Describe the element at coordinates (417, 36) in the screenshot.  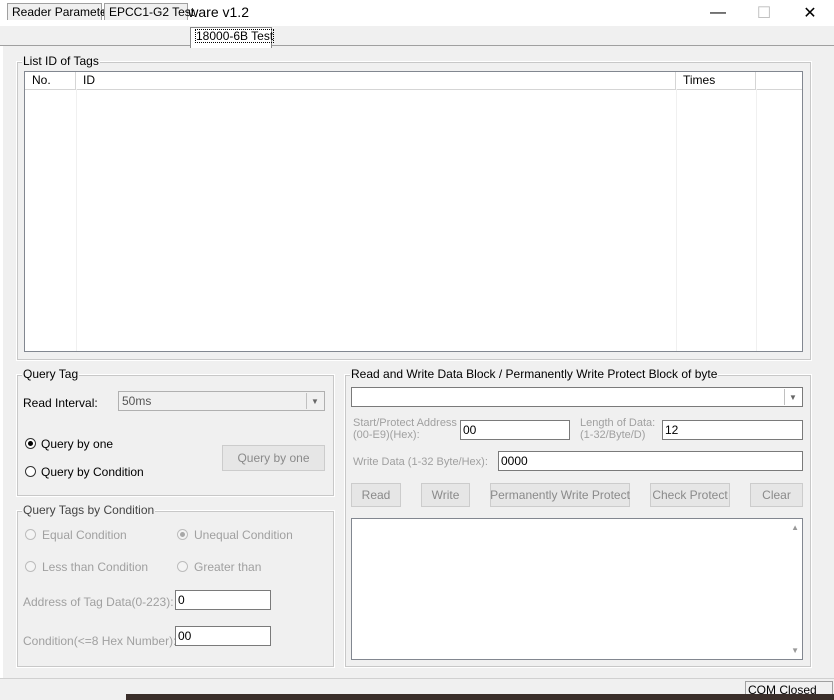
I see `tab-strip` at that location.